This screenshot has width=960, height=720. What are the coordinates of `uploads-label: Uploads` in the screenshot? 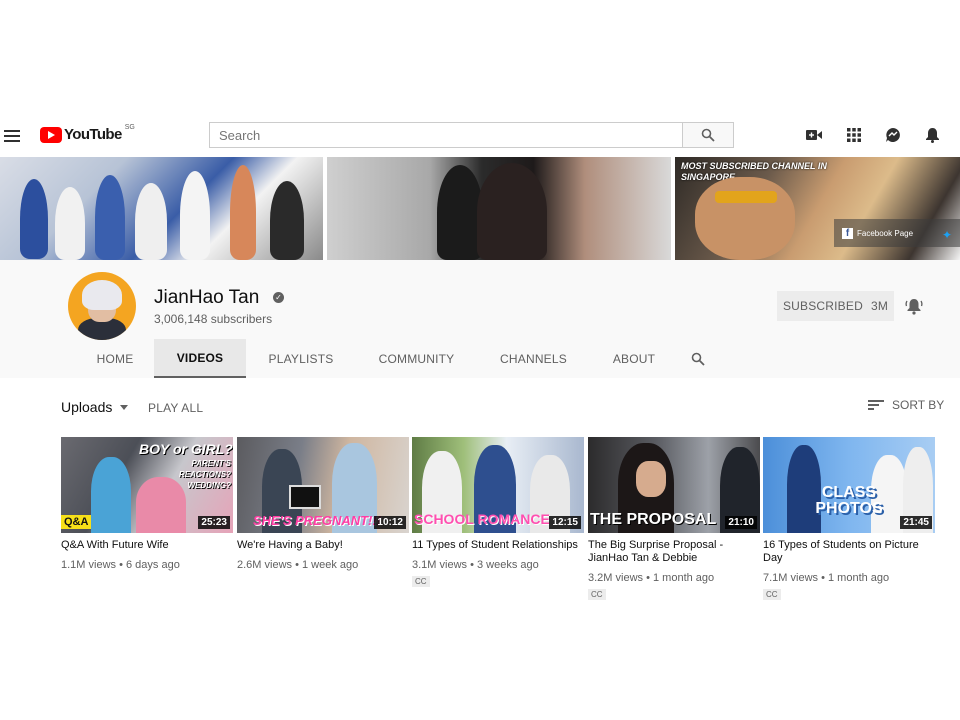 It's located at (87, 407).